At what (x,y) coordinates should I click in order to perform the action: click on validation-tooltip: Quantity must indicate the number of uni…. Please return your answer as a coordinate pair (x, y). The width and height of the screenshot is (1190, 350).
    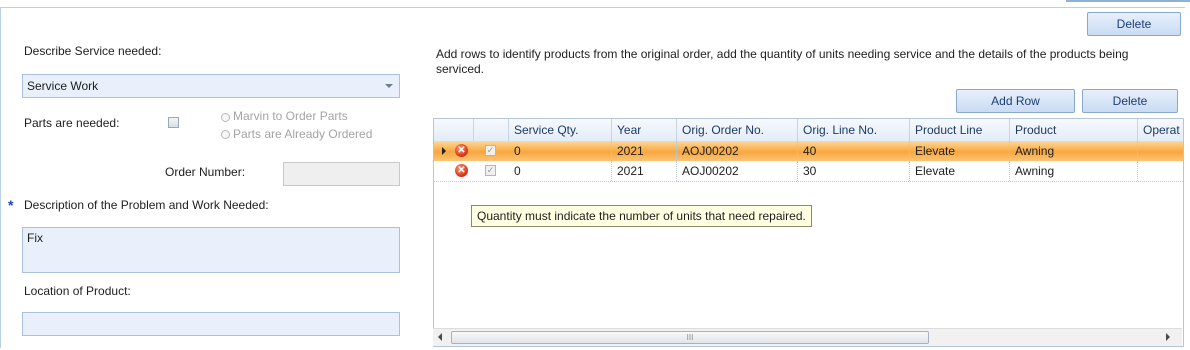
    Looking at the image, I should click on (641, 216).